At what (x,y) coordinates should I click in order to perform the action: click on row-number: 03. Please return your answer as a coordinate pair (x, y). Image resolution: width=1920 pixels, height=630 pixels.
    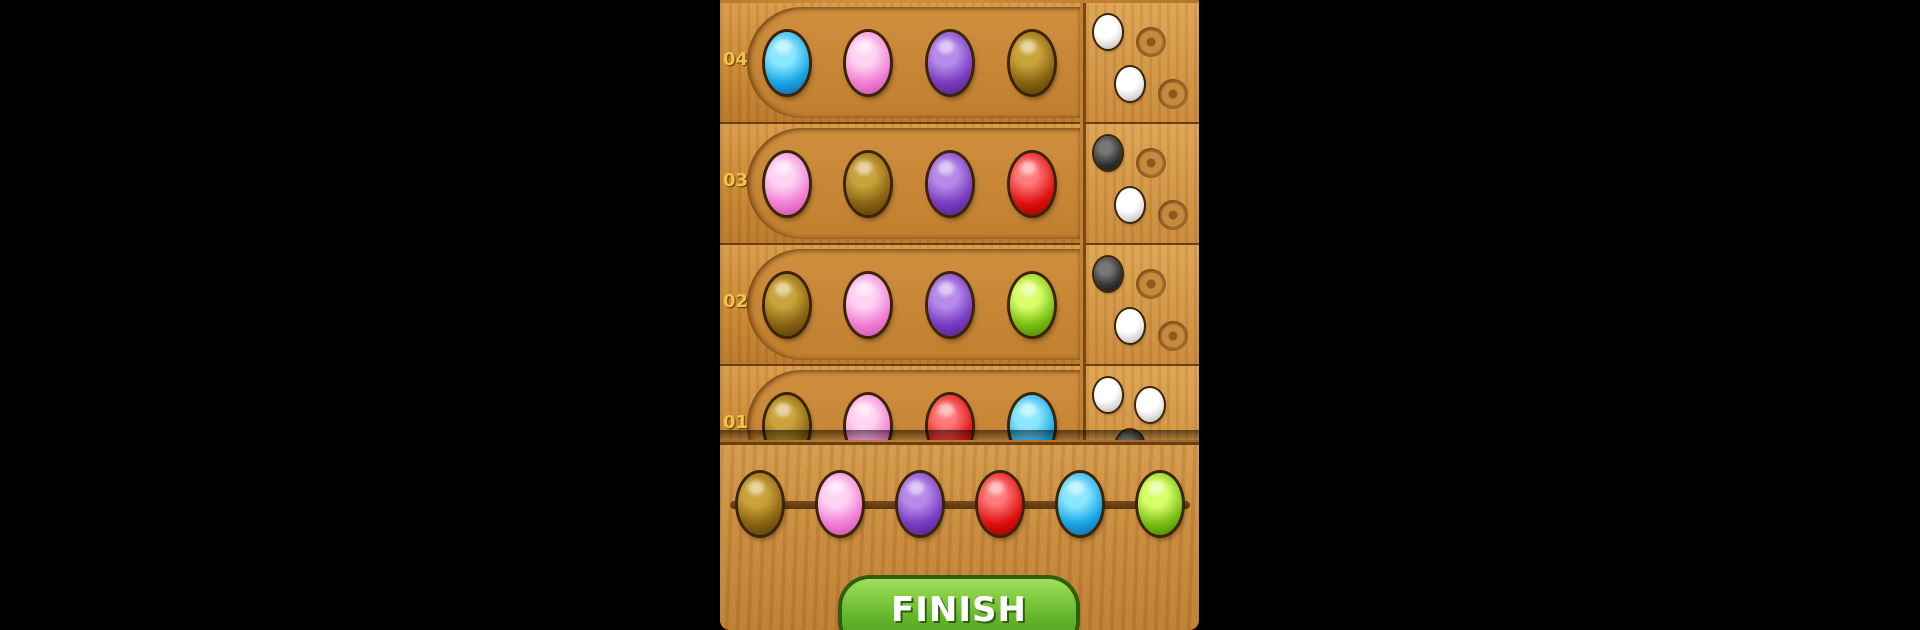
    Looking at the image, I should click on (736, 180).